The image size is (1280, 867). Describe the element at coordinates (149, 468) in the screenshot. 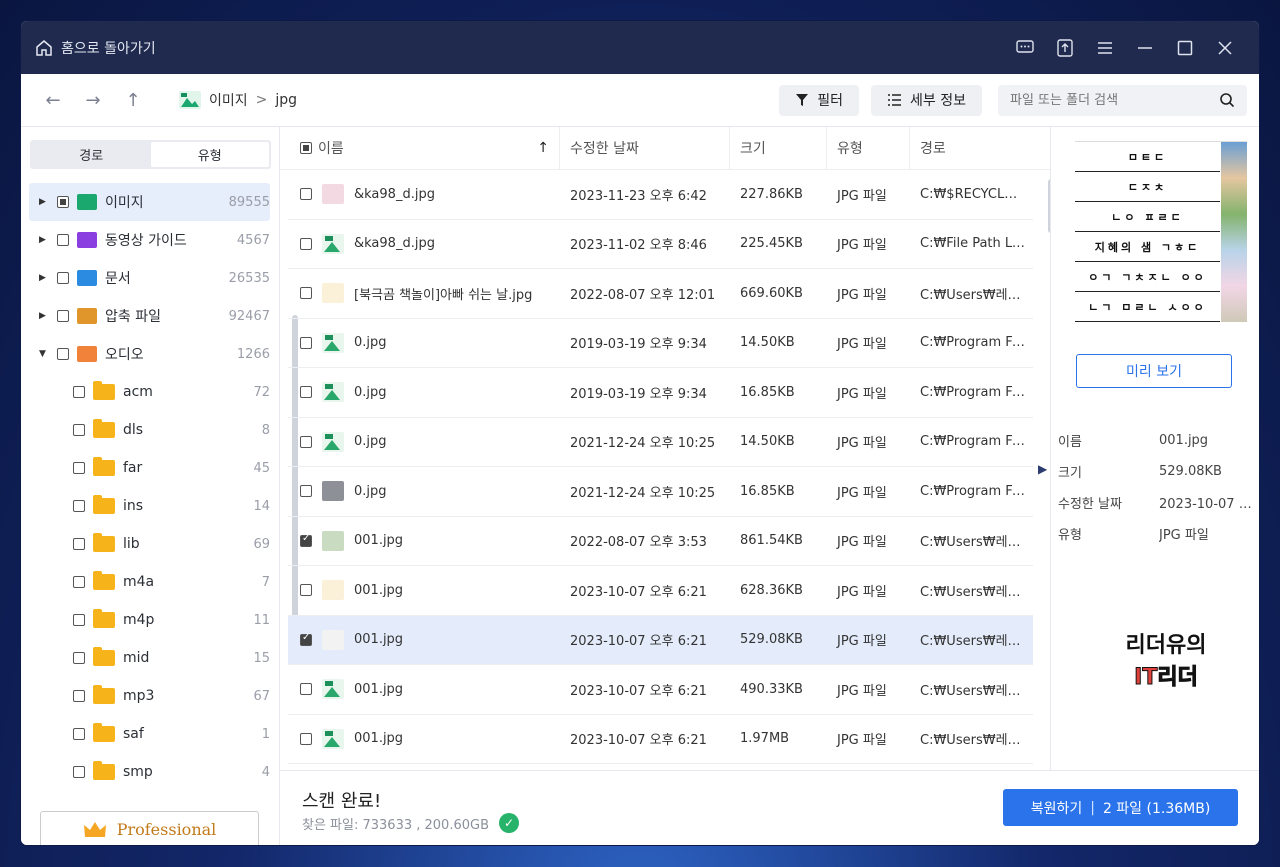

I see `sidebar-subfolder: far 45` at that location.